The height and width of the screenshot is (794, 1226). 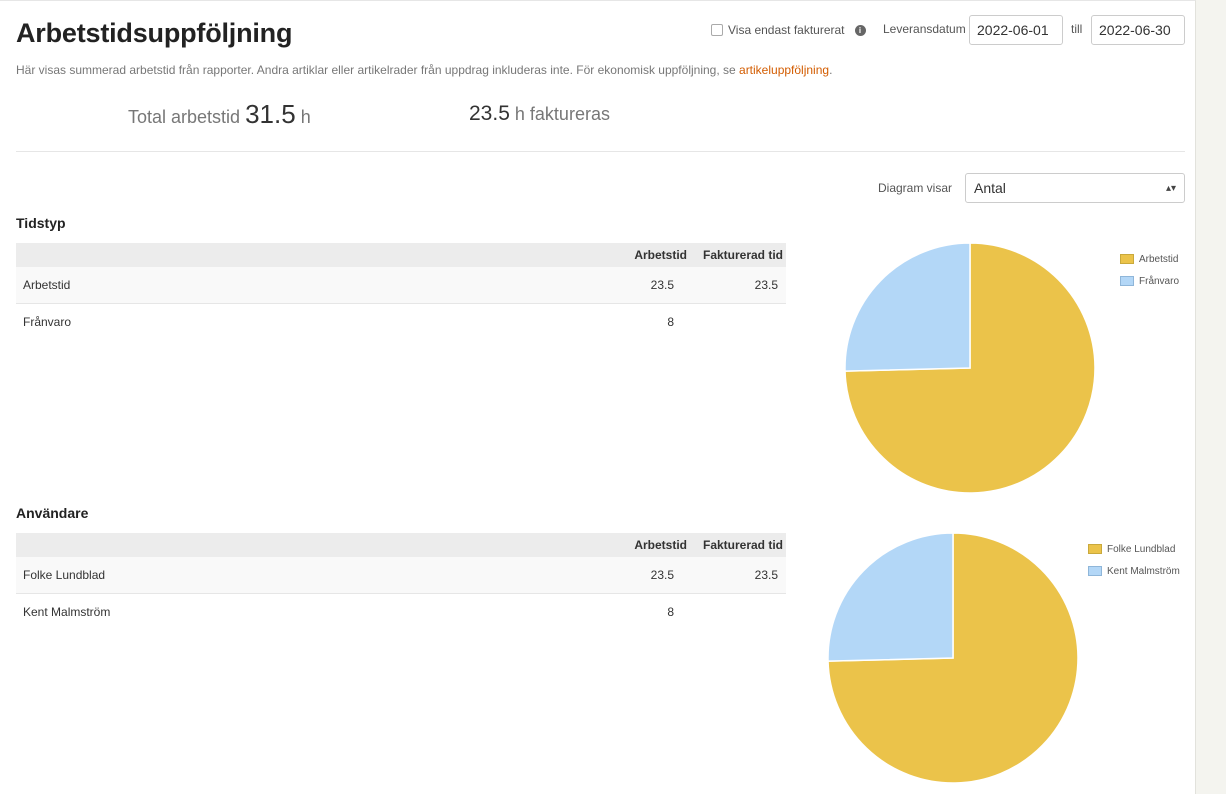 I want to click on date-to-input, so click(x=1138, y=30).